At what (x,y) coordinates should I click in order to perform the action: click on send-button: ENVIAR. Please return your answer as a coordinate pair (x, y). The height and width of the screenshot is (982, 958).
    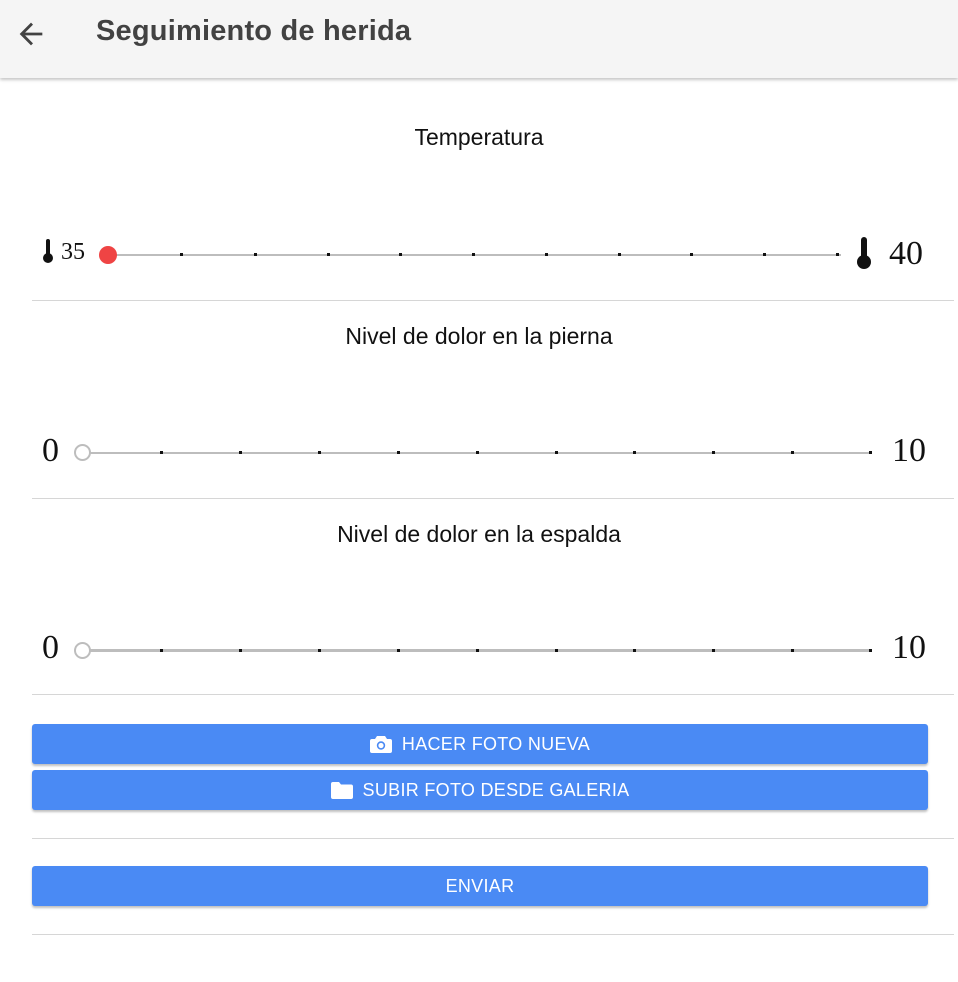
    Looking at the image, I should click on (480, 886).